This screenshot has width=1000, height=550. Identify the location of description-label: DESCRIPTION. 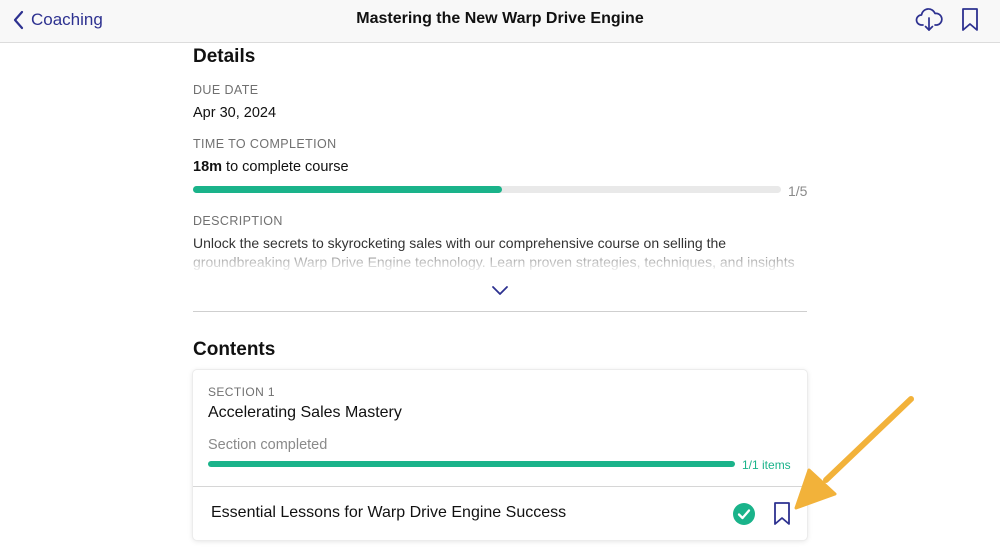
(238, 221).